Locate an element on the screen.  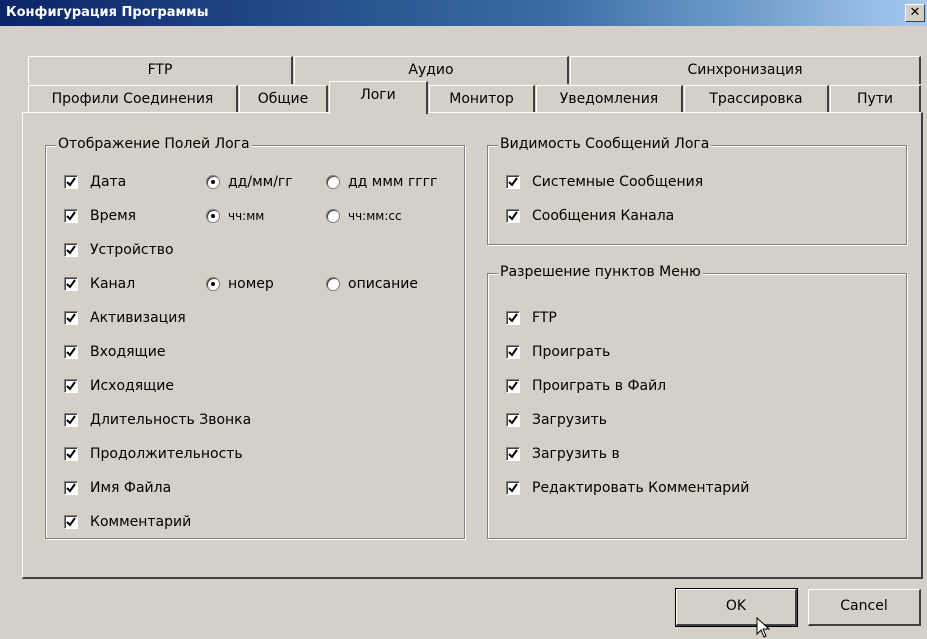
menu-label: Загрузить is located at coordinates (570, 420).